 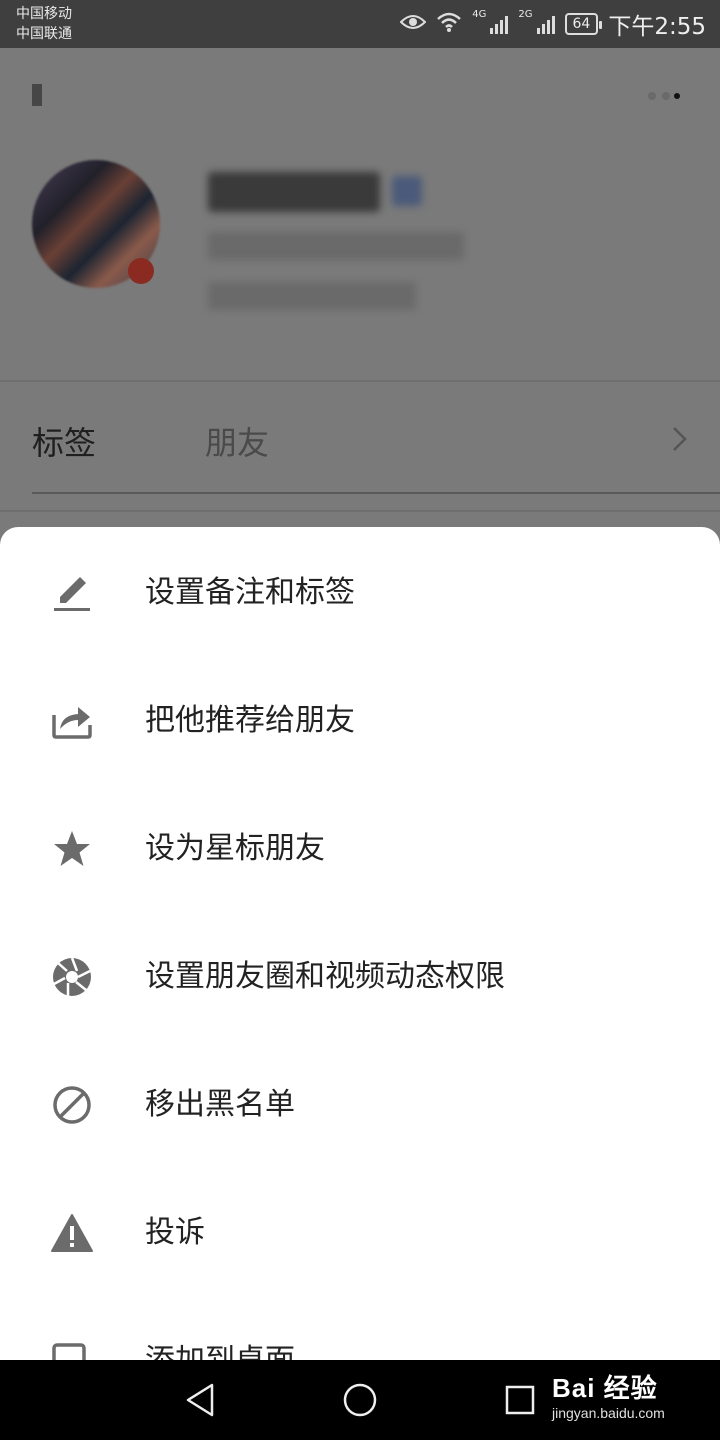 What do you see at coordinates (200, 1402) in the screenshot?
I see `nav-back-icon` at bounding box center [200, 1402].